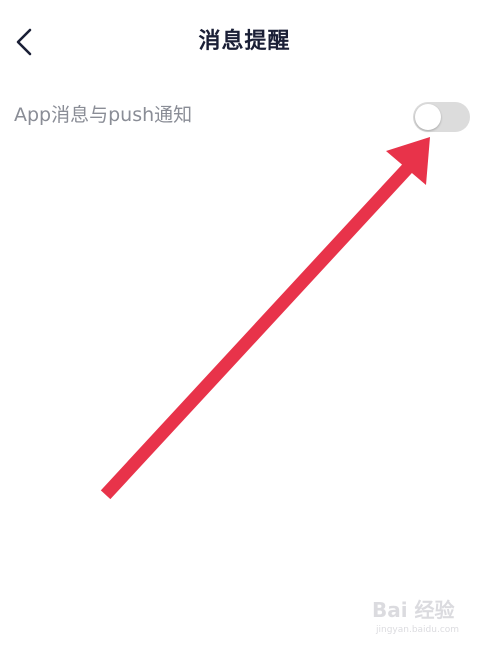 This screenshot has width=489, height=652. I want to click on page-title: 消息提醒, so click(244, 41).